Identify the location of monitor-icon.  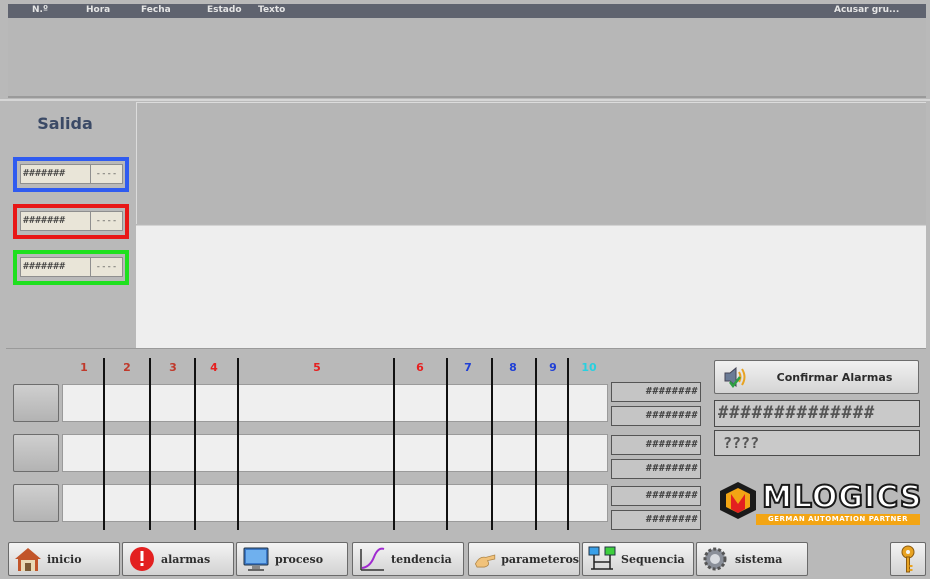
(256, 559).